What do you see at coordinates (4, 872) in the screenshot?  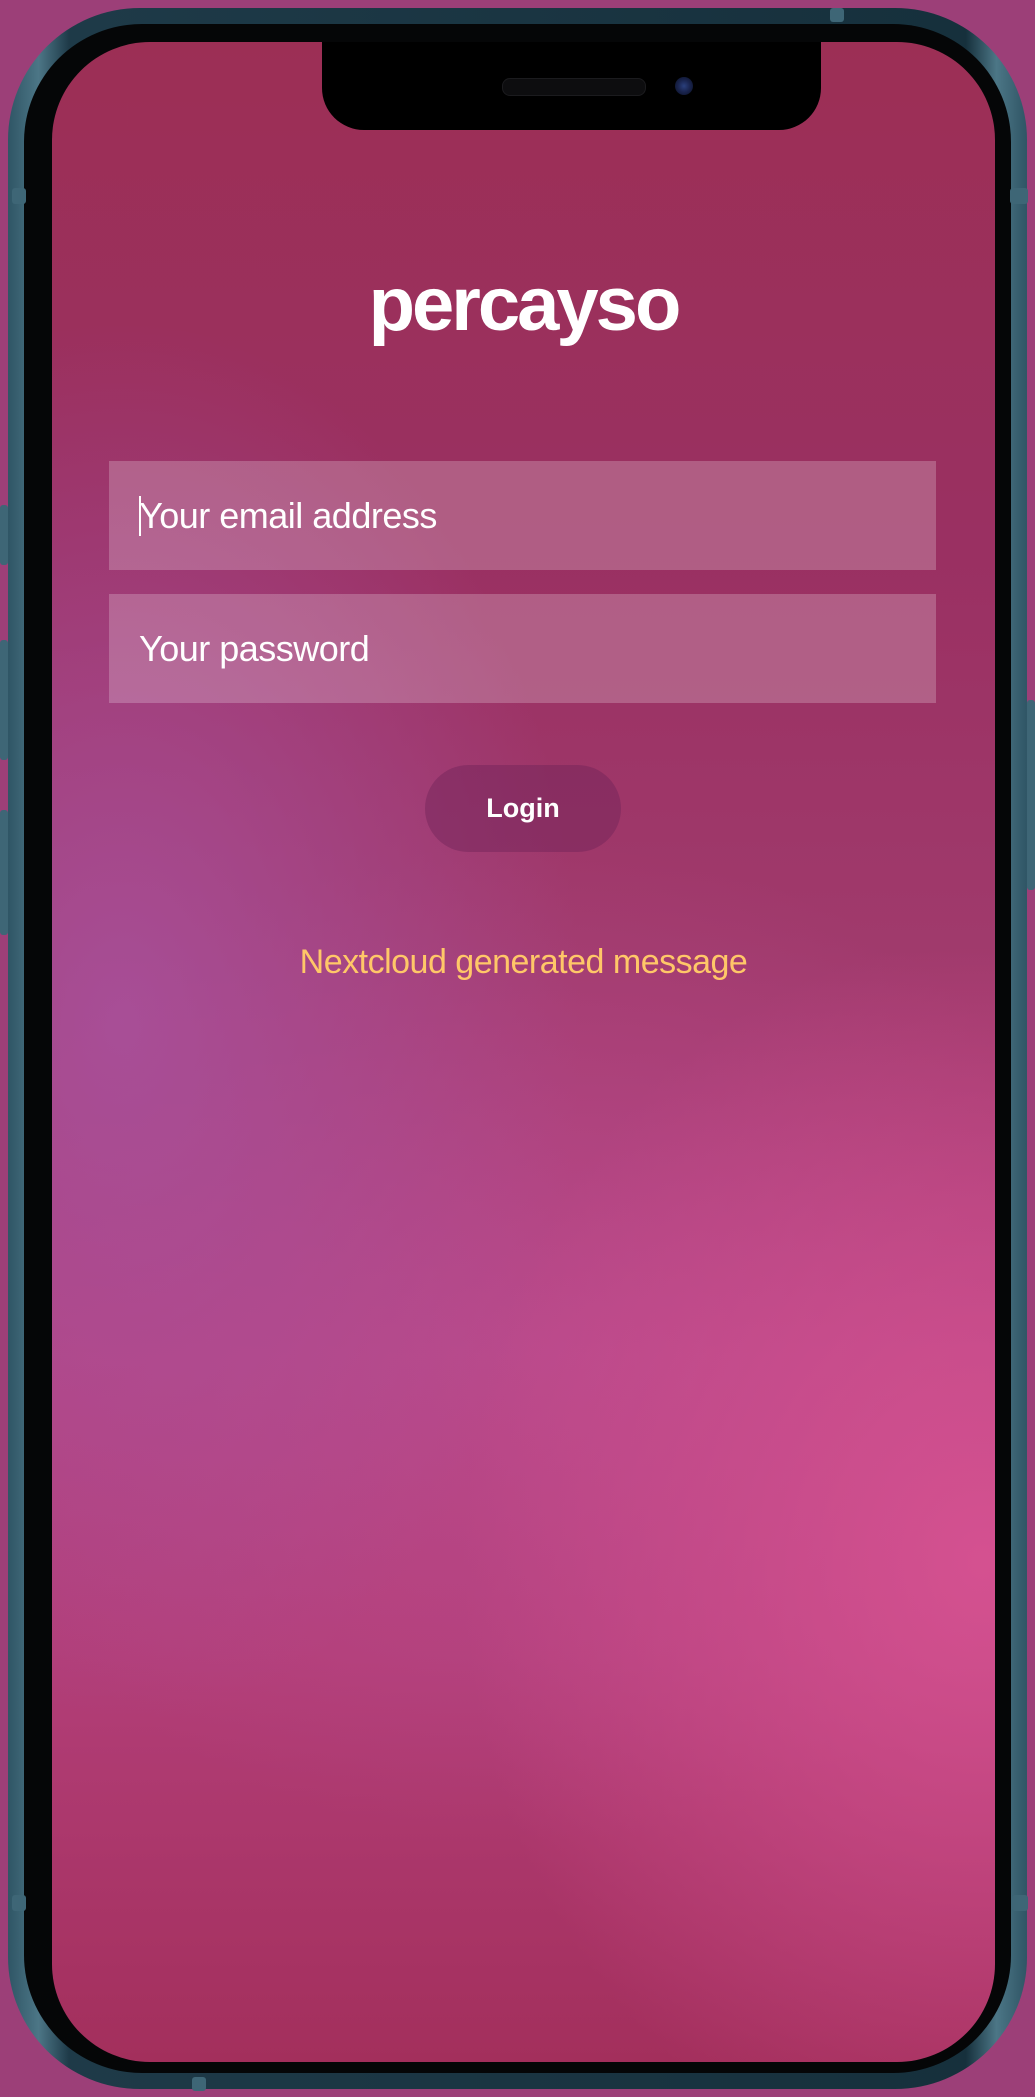 I see `mute-switch` at bounding box center [4, 872].